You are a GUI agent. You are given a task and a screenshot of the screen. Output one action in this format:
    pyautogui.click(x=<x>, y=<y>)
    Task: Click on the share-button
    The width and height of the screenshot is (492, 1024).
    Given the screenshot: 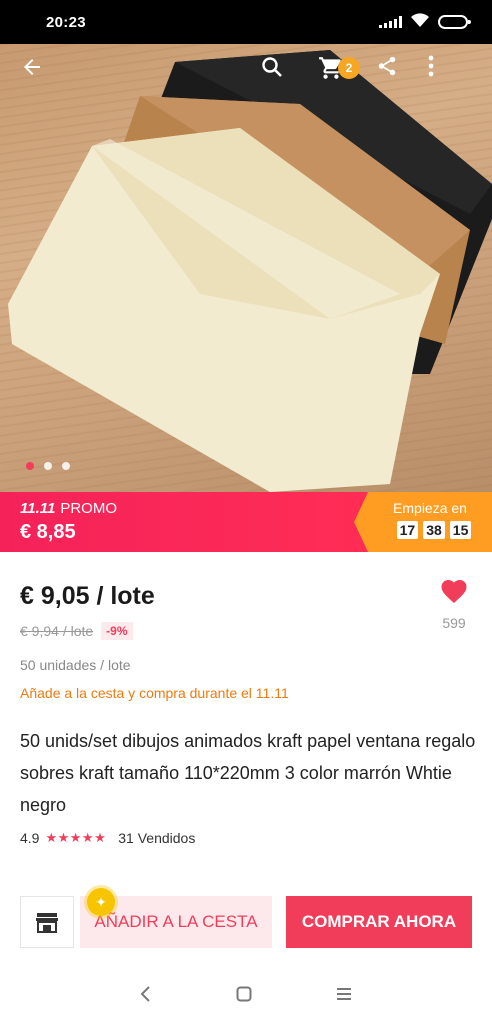 What is the action you would take?
    pyautogui.click(x=398, y=77)
    